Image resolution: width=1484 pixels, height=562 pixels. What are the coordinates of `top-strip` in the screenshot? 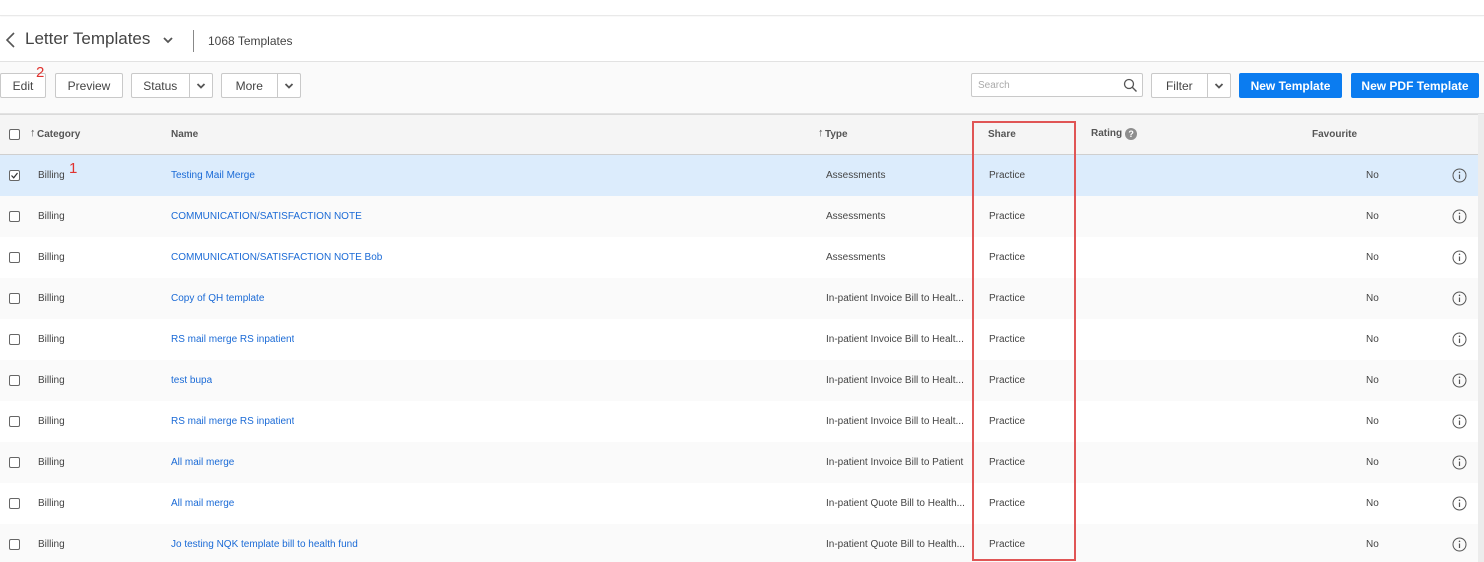 It's located at (742, 8).